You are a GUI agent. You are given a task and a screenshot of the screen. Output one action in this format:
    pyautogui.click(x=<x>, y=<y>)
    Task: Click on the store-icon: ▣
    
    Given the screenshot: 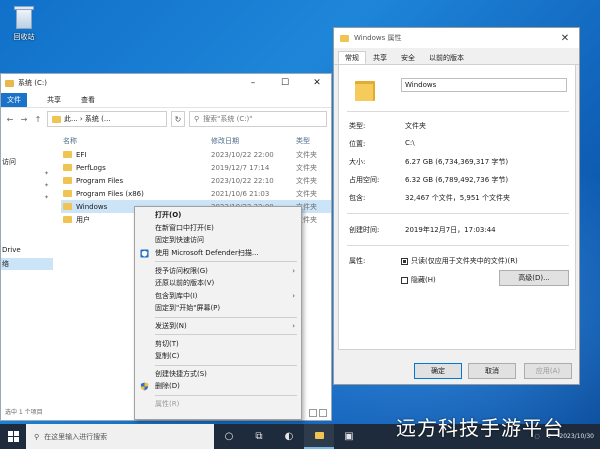 What is the action you would take?
    pyautogui.click(x=349, y=436)
    